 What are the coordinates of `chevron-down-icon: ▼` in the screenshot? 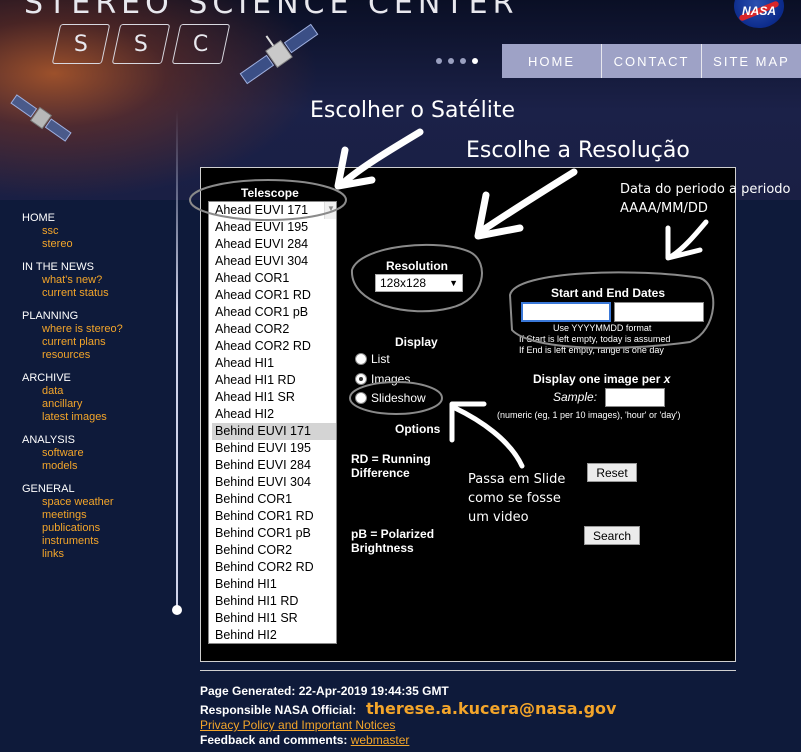 It's located at (453, 283).